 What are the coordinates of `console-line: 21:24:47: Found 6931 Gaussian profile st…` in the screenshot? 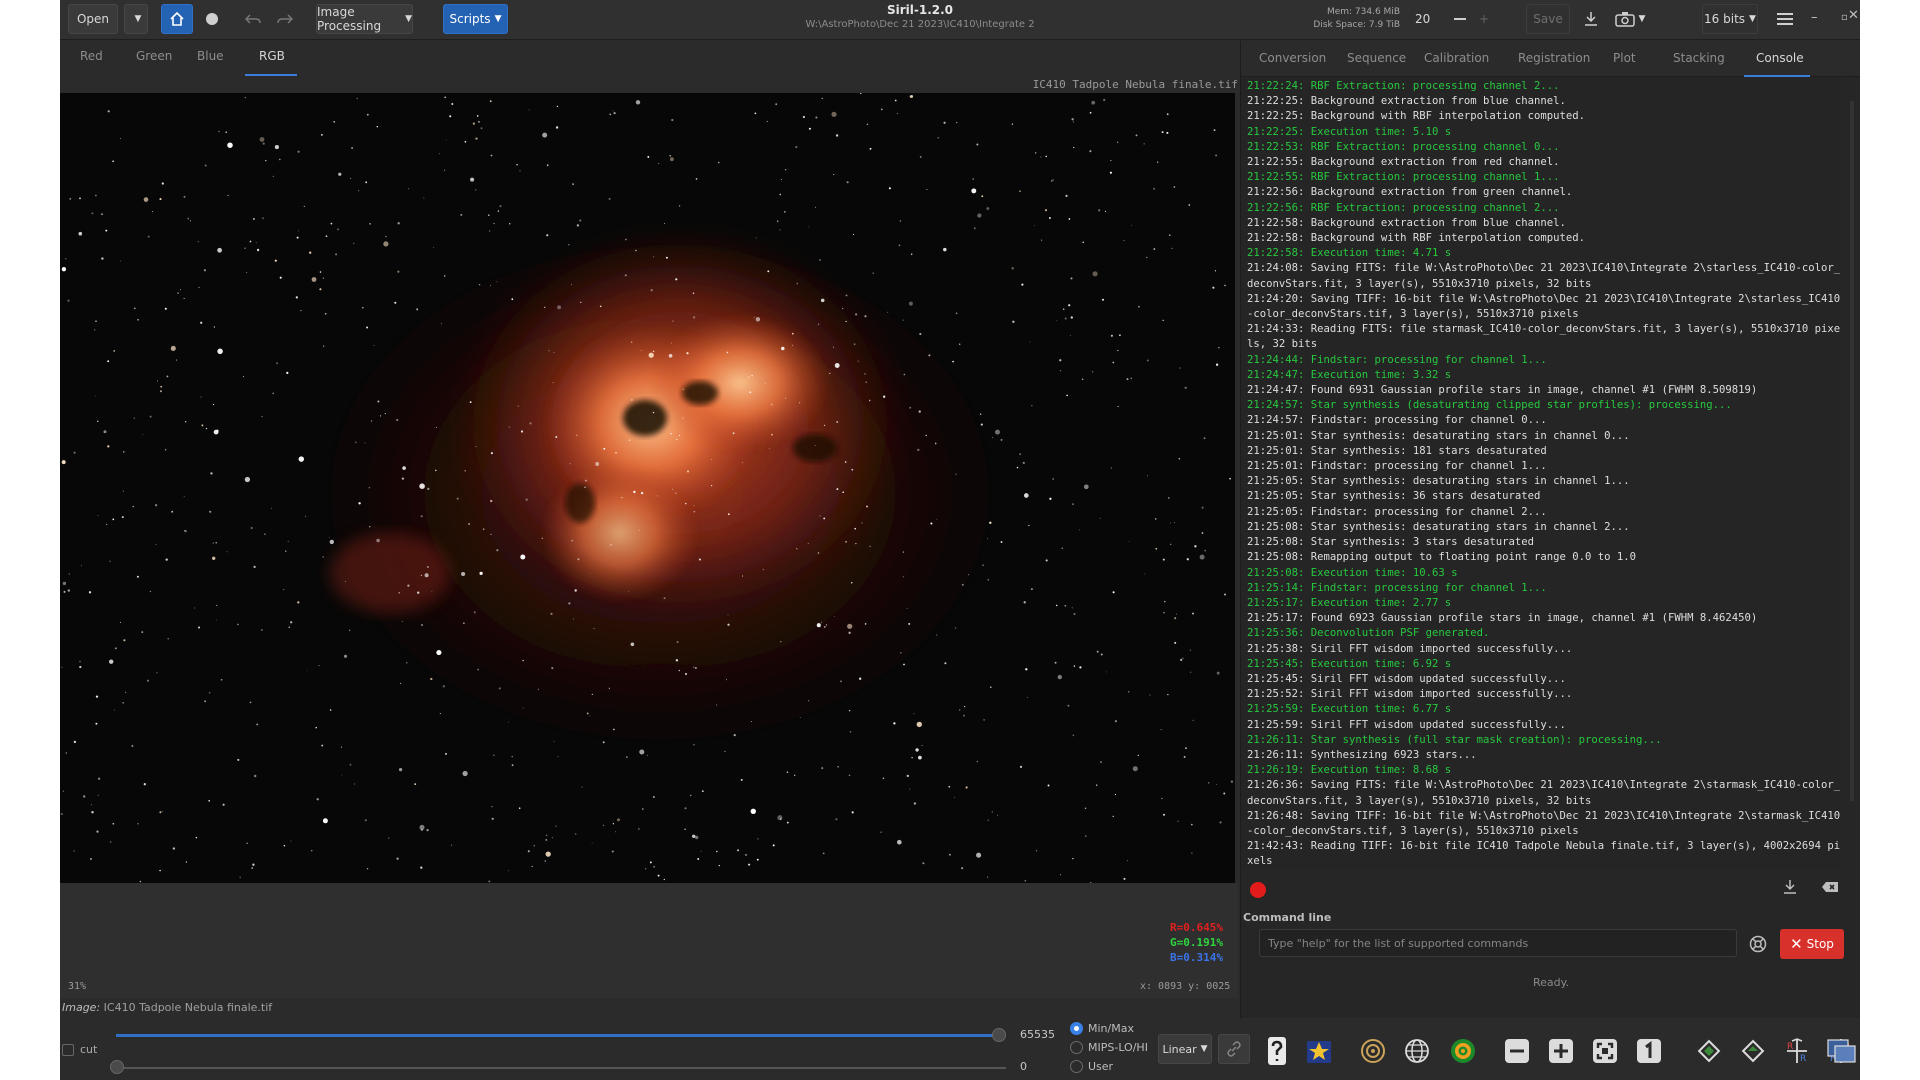 It's located at (1502, 390).